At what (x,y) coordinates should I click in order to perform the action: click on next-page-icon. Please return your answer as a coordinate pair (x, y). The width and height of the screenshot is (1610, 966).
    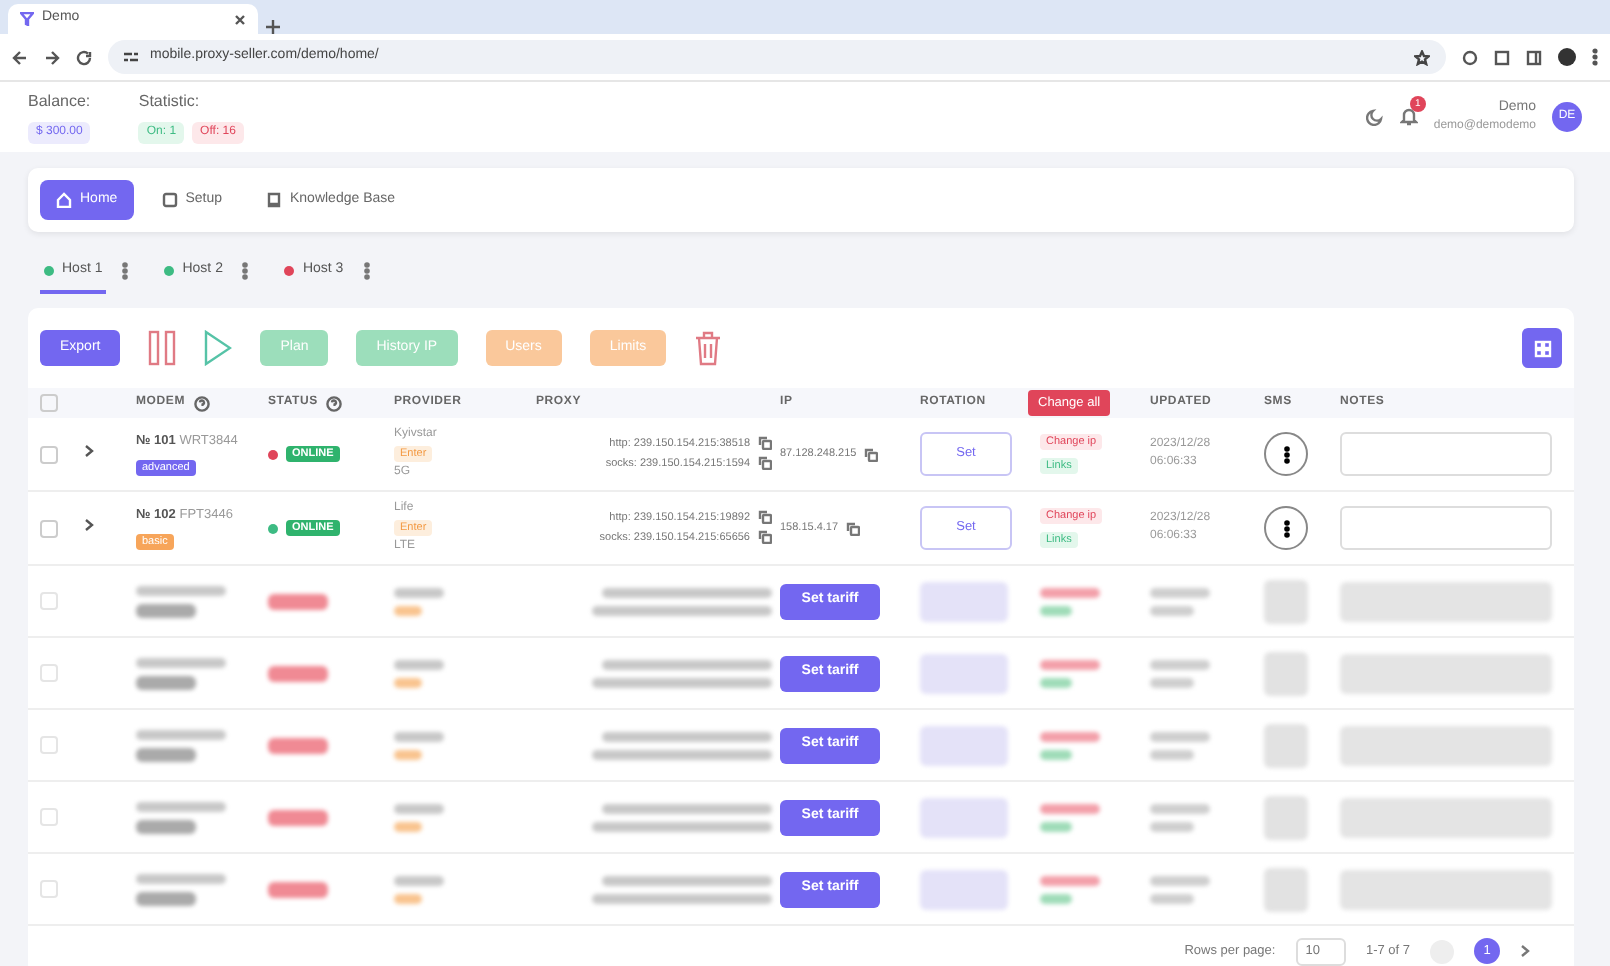
    Looking at the image, I should click on (1525, 951).